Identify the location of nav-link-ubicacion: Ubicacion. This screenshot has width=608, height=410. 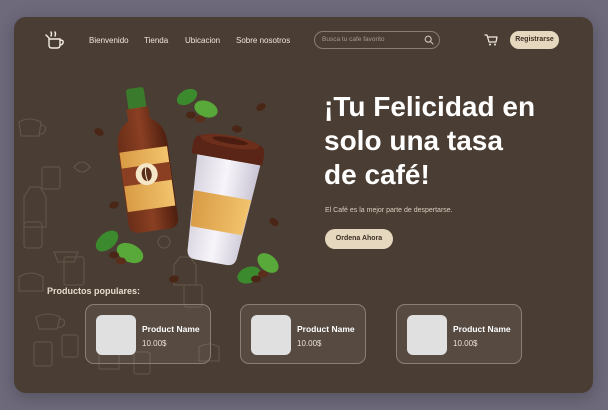
(202, 40).